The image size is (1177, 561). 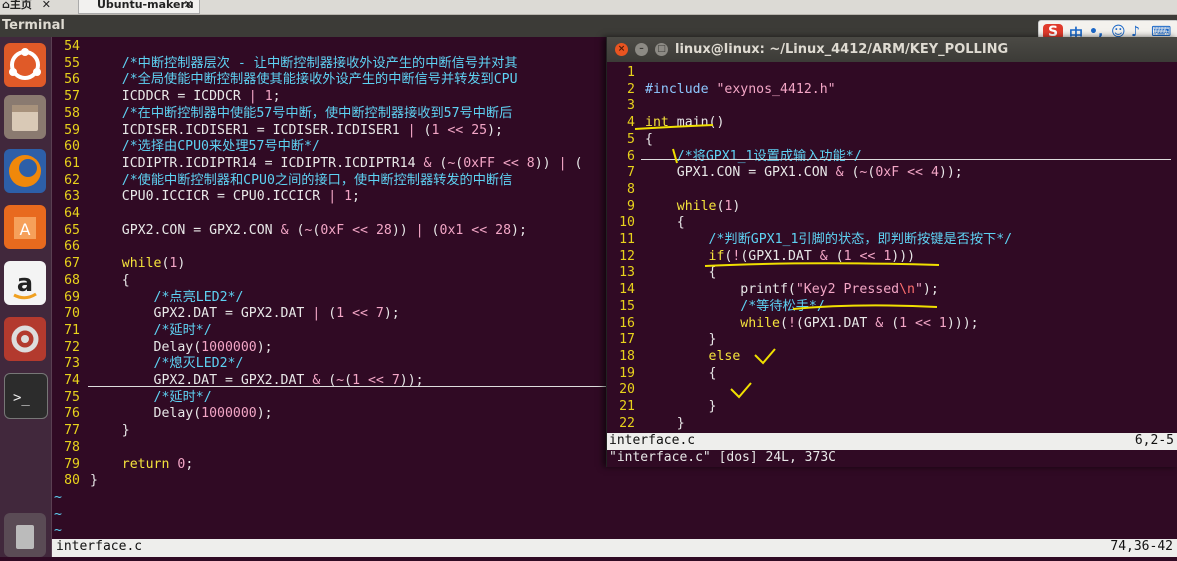 What do you see at coordinates (33, 25) in the screenshot?
I see `app-title: Terminal` at bounding box center [33, 25].